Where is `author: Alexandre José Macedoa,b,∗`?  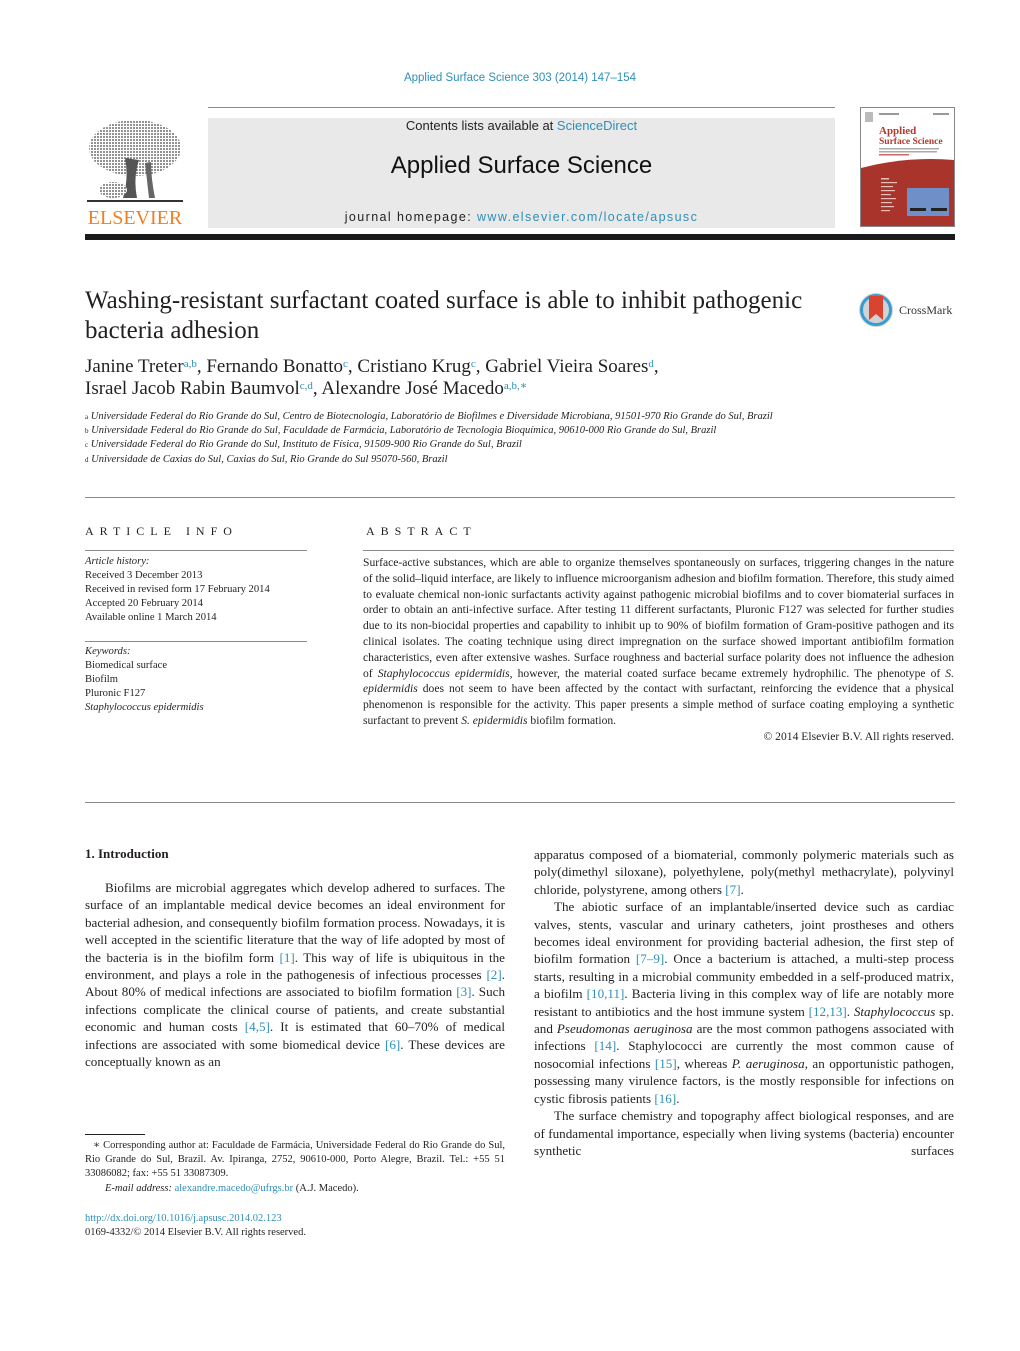
author: Alexandre José Macedoa,b,∗ is located at coordinates (424, 388).